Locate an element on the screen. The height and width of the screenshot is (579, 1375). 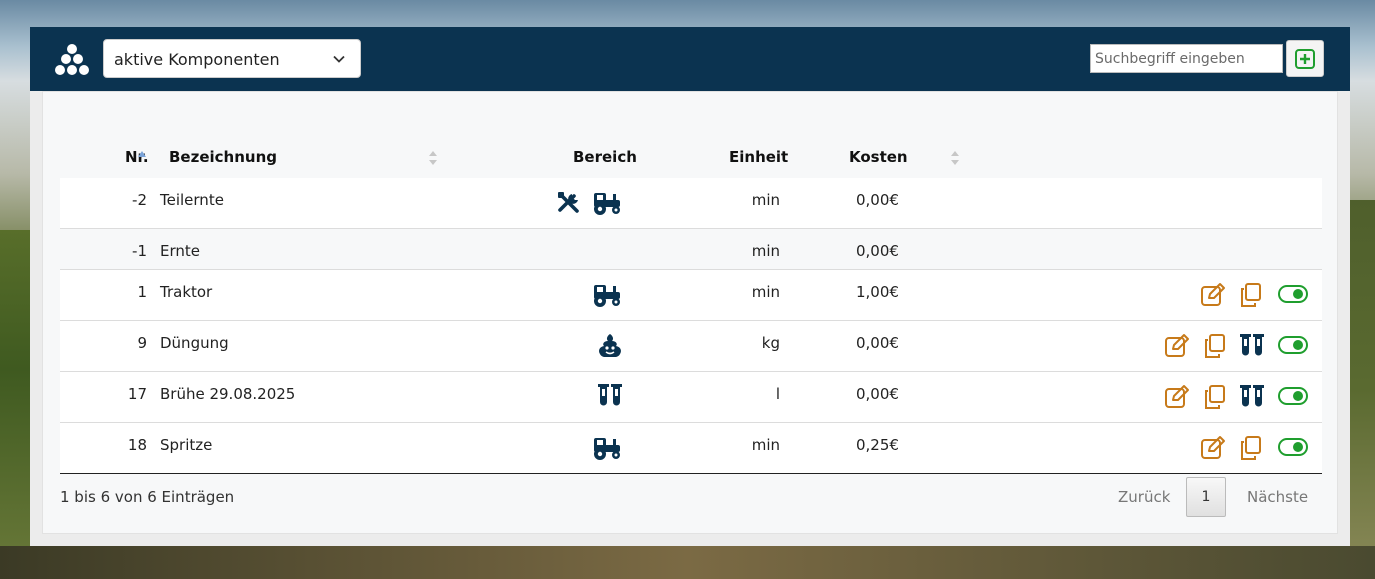
cell-bezeichnung: Ernte is located at coordinates (180, 251).